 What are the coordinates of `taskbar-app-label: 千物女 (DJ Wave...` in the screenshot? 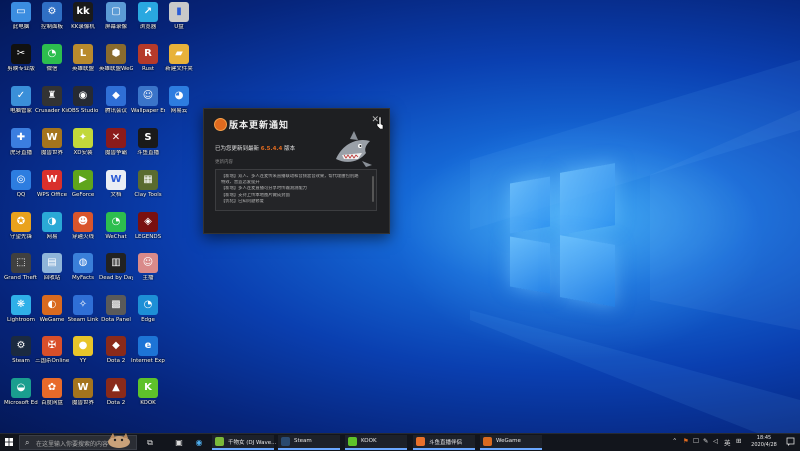 It's located at (252, 443).